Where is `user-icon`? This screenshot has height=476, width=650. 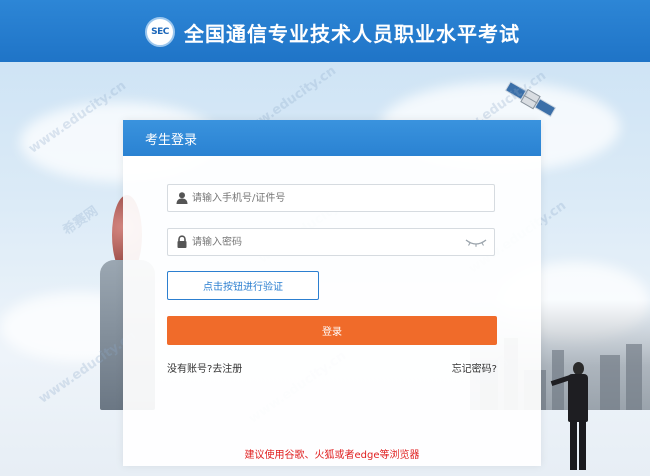 user-icon is located at coordinates (182, 198).